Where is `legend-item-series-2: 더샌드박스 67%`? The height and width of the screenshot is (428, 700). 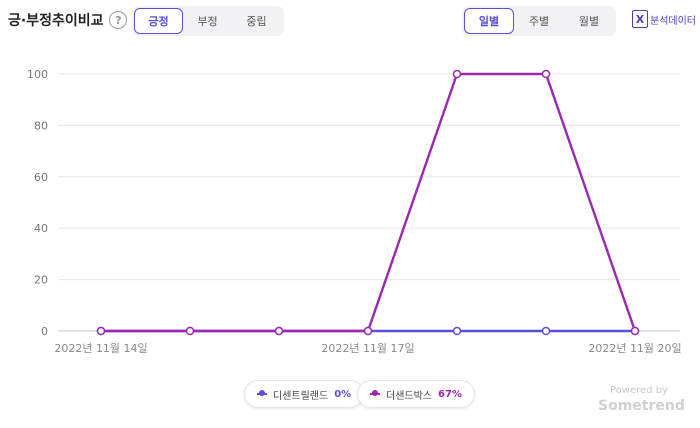 legend-item-series-2: 더샌드박스 67% is located at coordinates (416, 394).